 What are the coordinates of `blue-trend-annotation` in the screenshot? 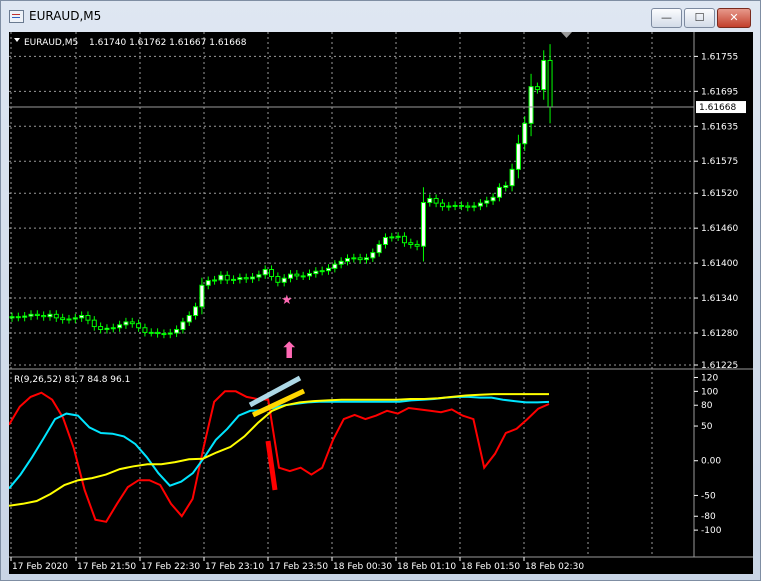 It's located at (275, 391).